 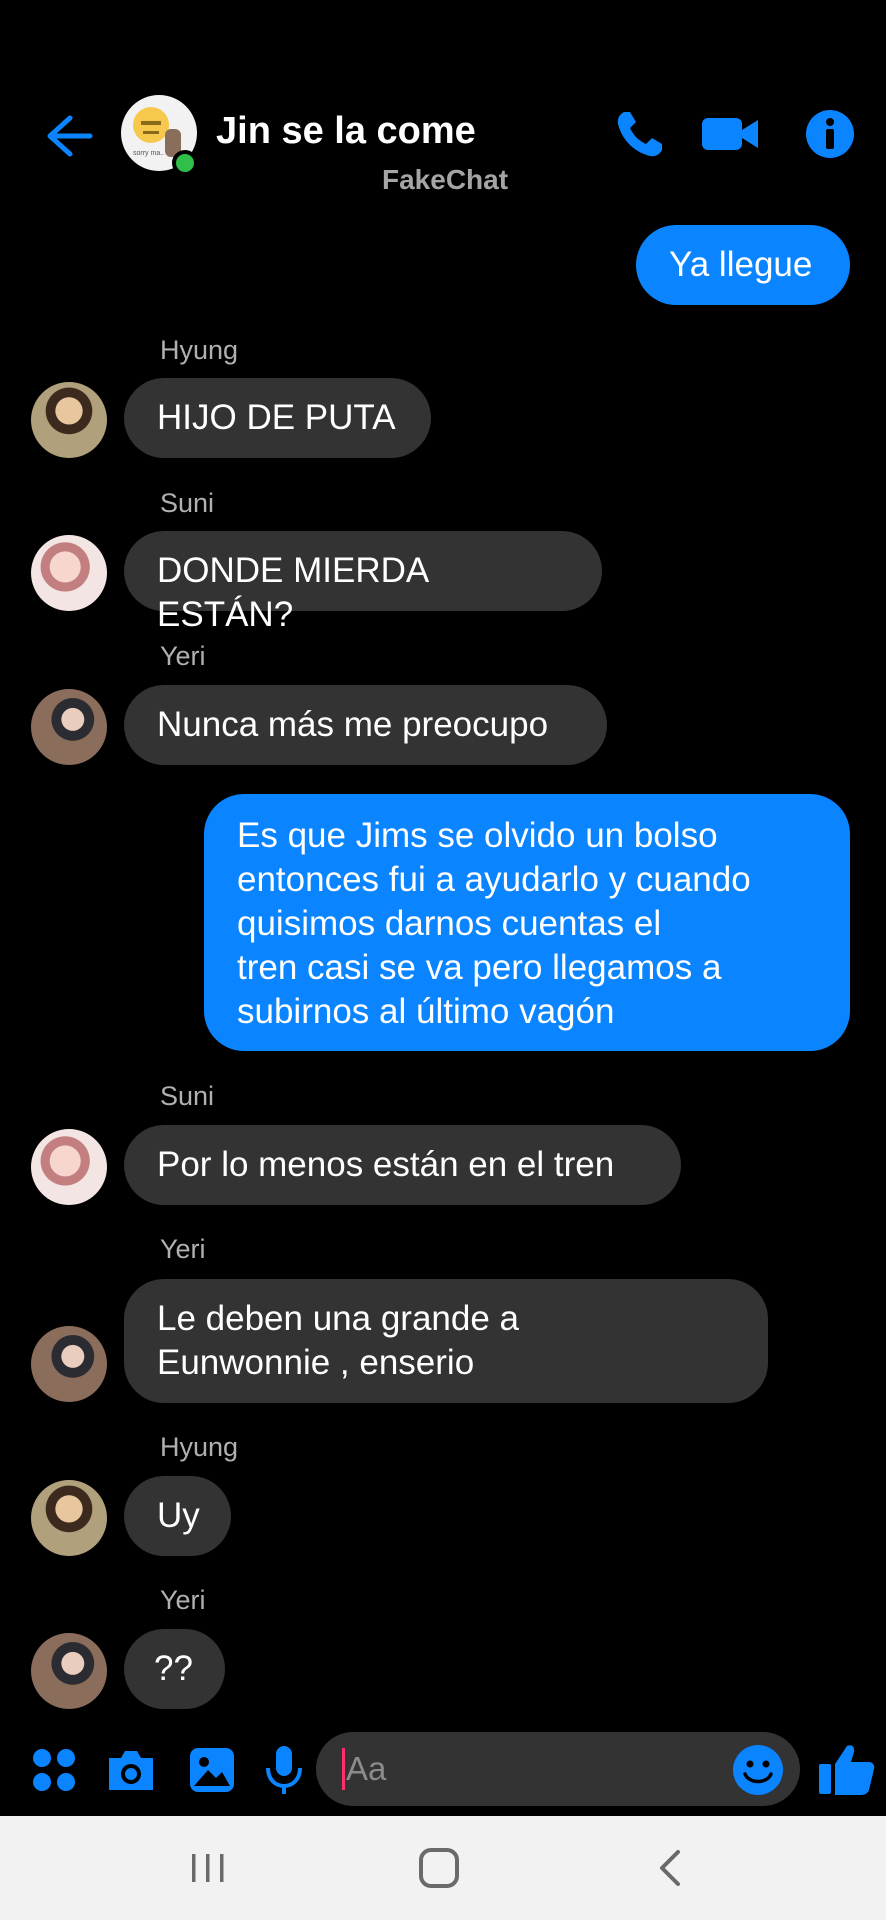 I want to click on message-text: DONDE MIERDA ESTÁN?, so click(x=292, y=592).